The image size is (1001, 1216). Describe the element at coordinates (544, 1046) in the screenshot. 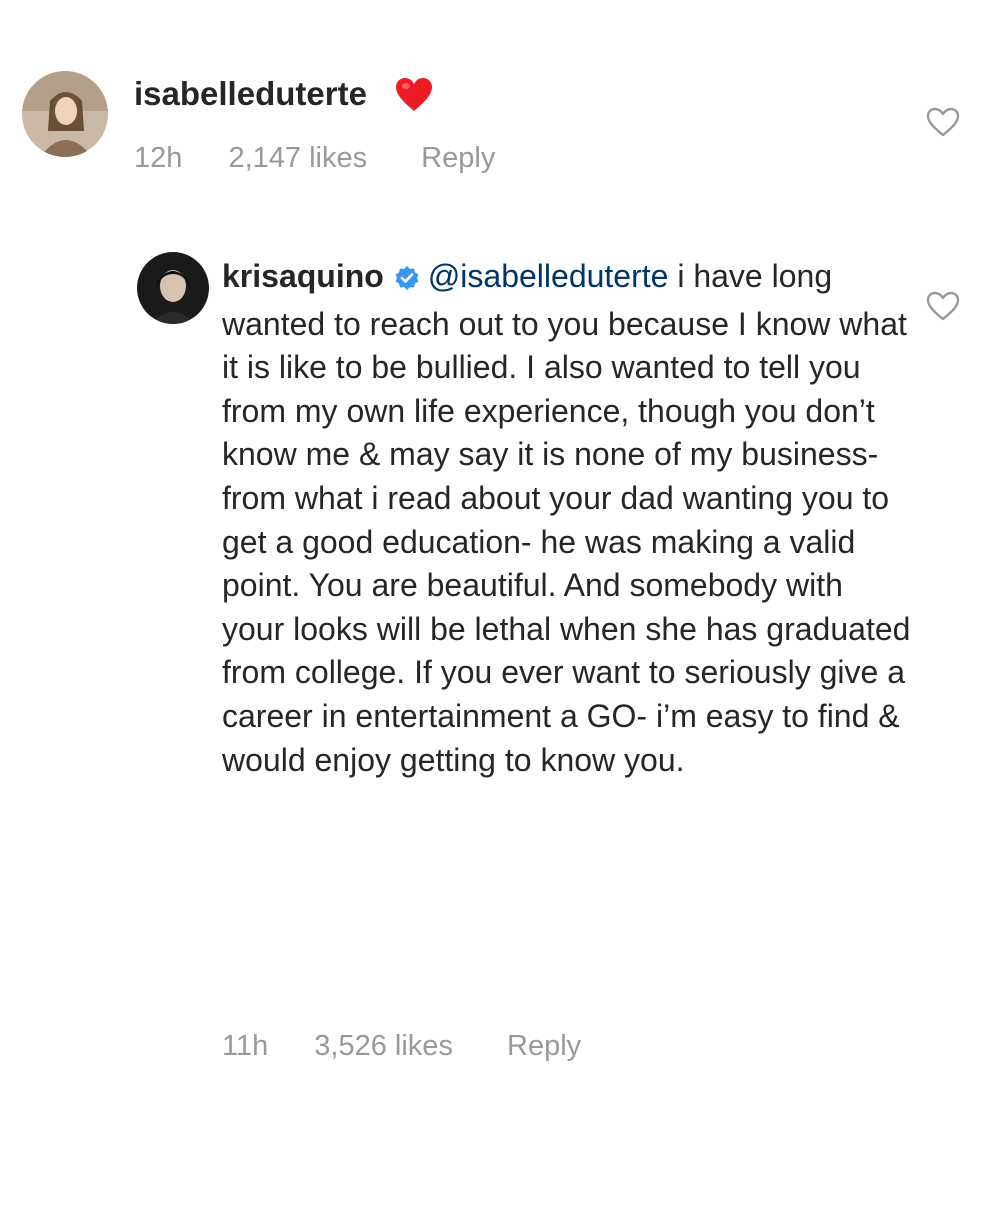

I see `reply-button: Reply` at that location.